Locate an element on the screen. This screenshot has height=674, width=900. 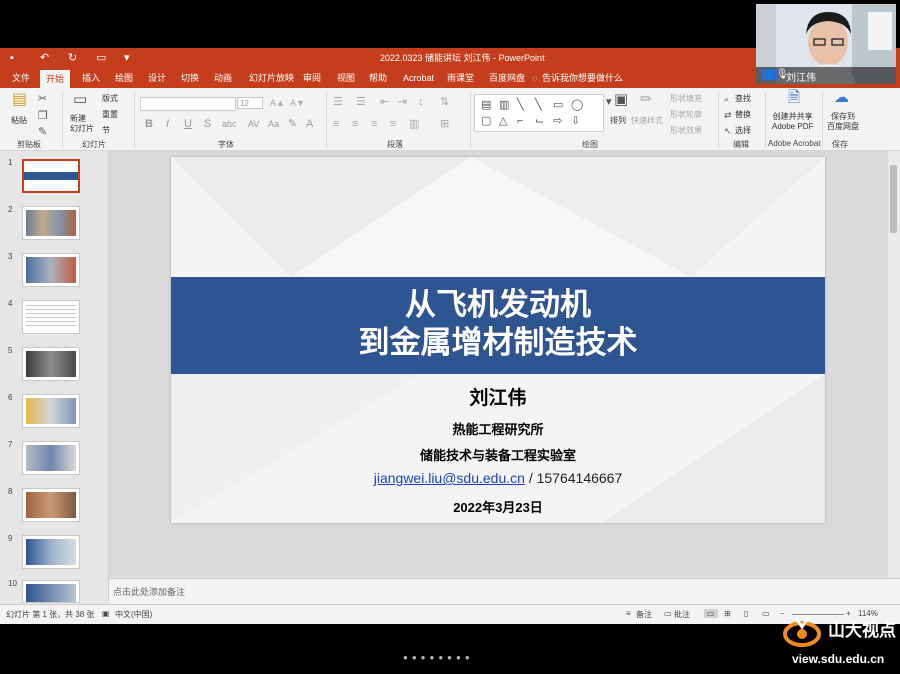
tab-insert: 插入 is located at coordinates (91, 78).